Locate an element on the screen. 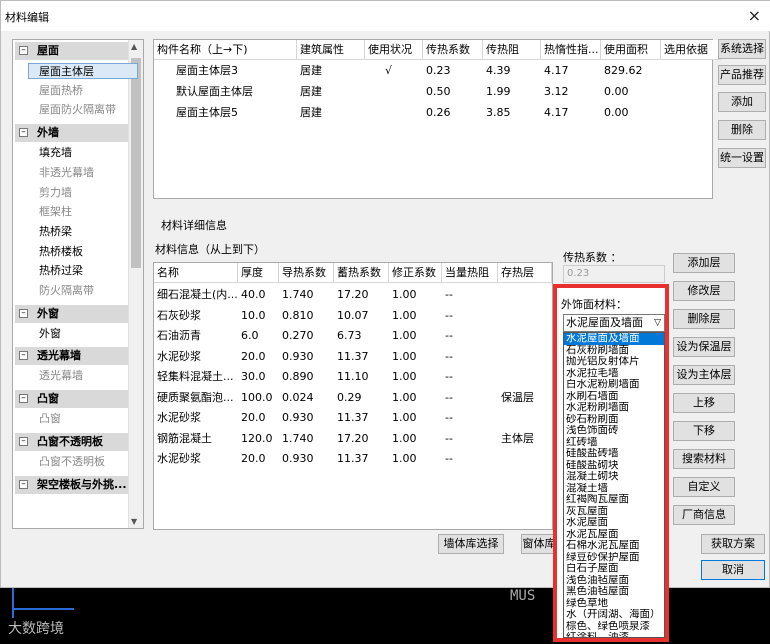  layer-button: 设为主体层 is located at coordinates (704, 375).